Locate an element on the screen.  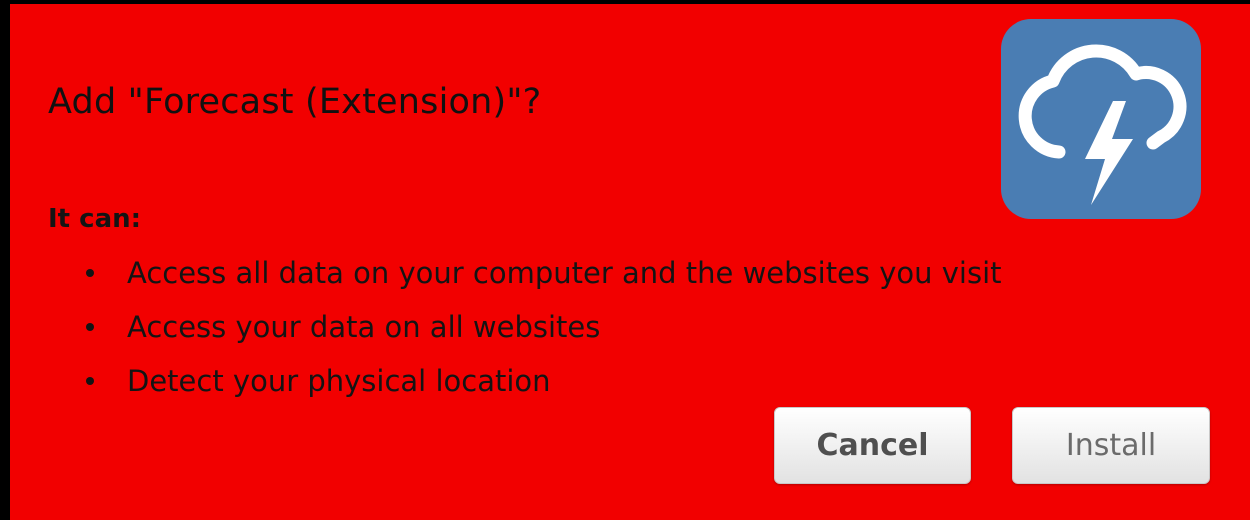
cloud-lightning-icon is located at coordinates (1101, 119).